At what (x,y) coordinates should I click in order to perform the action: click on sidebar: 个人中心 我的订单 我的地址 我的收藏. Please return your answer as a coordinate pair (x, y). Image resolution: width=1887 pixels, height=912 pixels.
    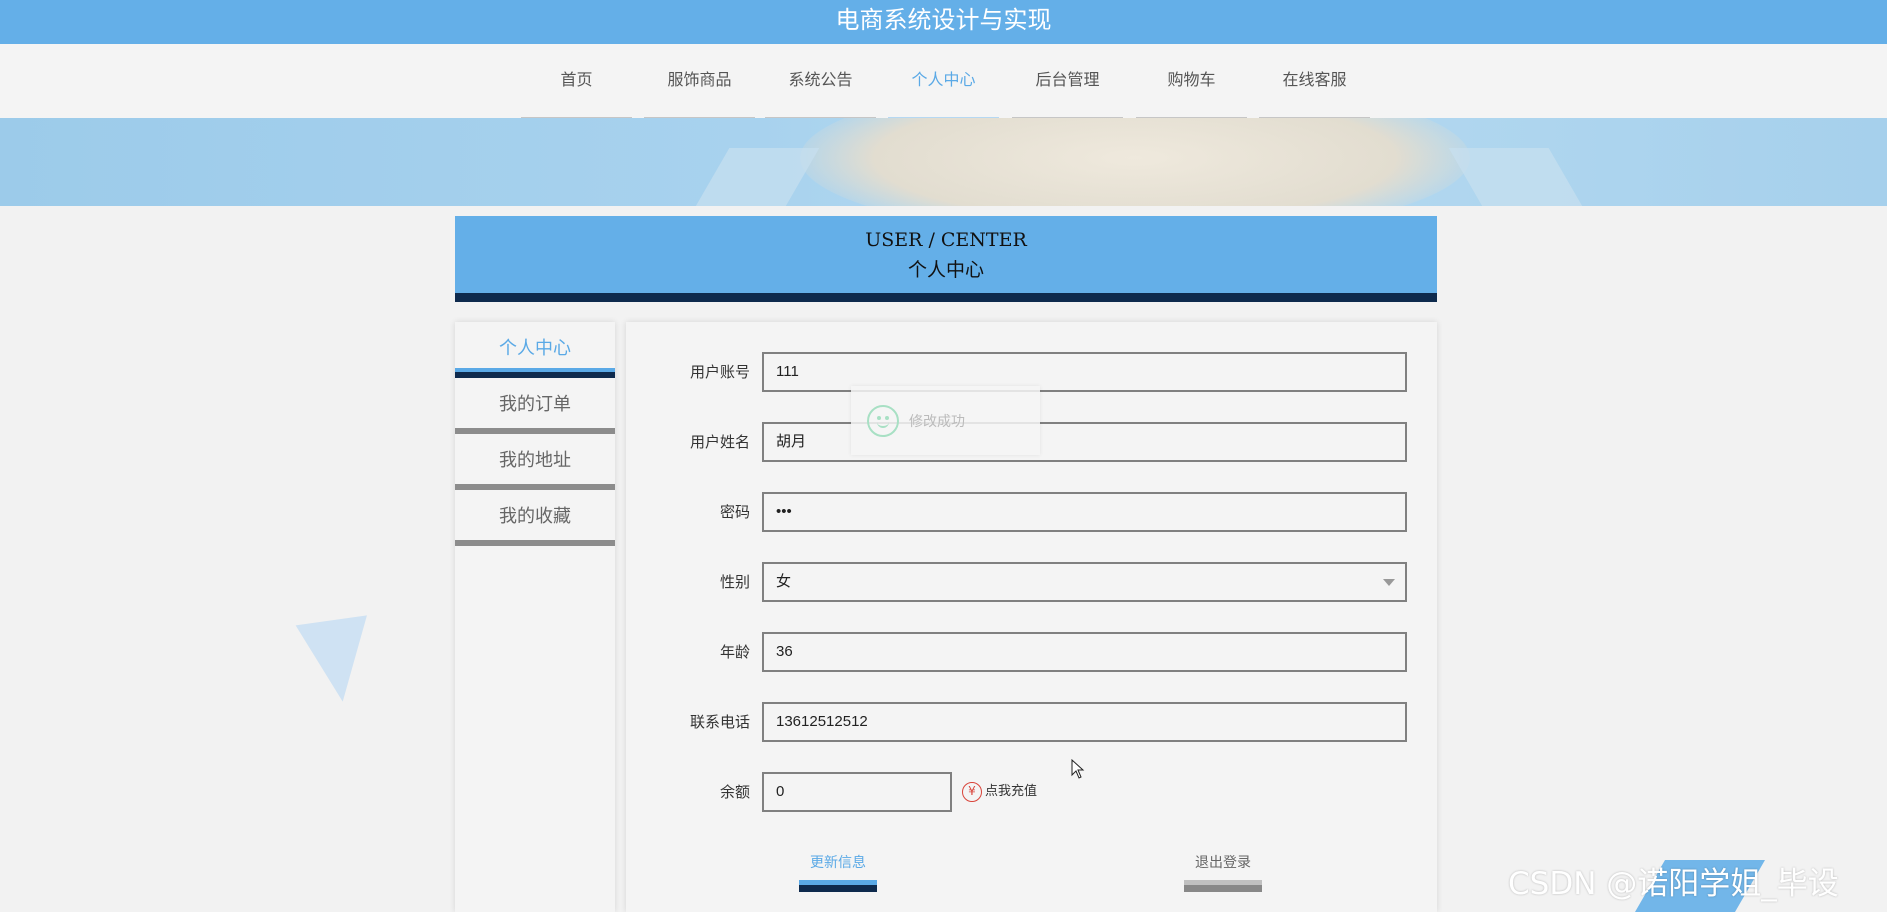
    Looking at the image, I should click on (535, 617).